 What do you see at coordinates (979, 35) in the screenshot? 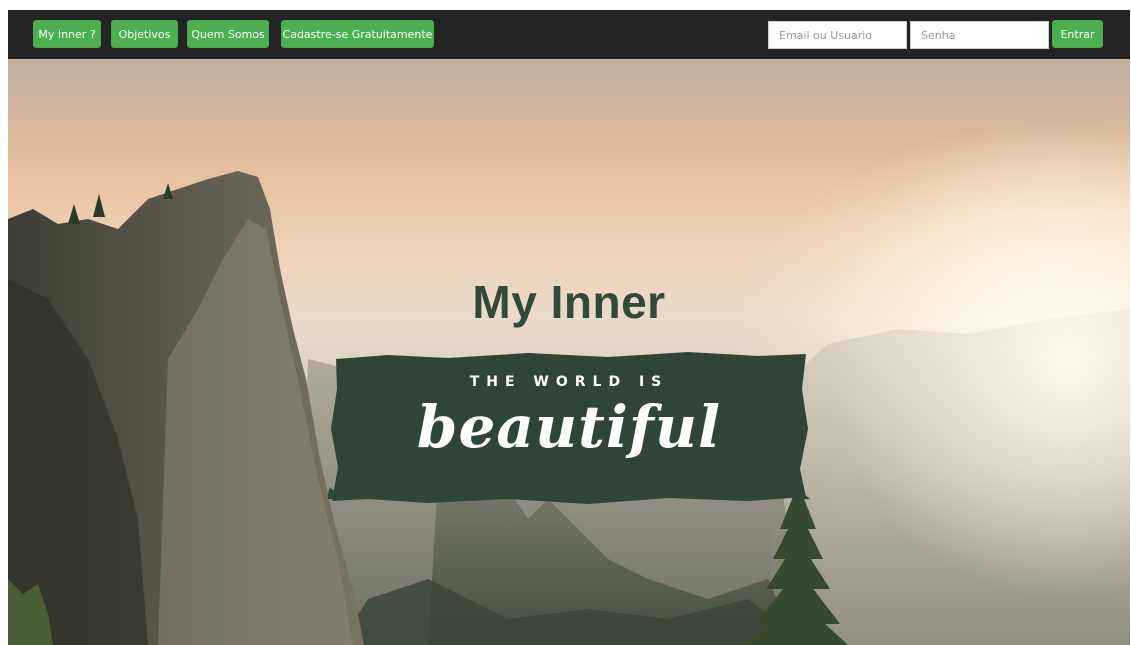
I see `password-input` at bounding box center [979, 35].